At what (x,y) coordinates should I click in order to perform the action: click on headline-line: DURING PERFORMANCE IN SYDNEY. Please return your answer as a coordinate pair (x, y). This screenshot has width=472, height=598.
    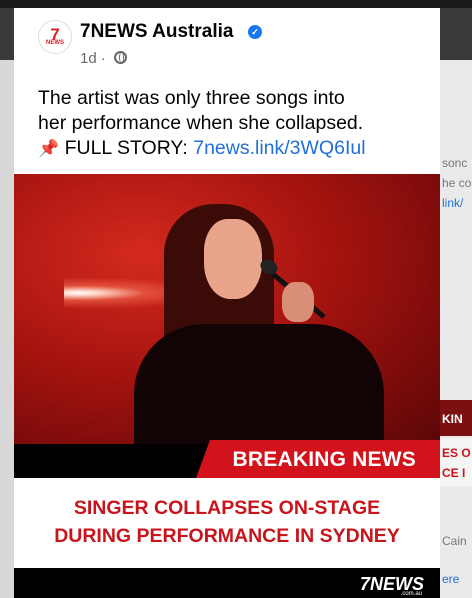
    Looking at the image, I should click on (227, 536).